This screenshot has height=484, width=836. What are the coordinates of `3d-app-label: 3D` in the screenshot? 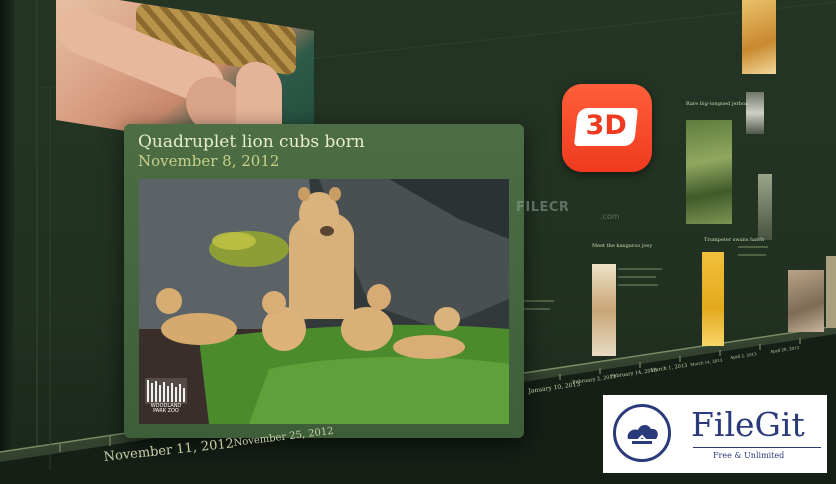 It's located at (606, 125).